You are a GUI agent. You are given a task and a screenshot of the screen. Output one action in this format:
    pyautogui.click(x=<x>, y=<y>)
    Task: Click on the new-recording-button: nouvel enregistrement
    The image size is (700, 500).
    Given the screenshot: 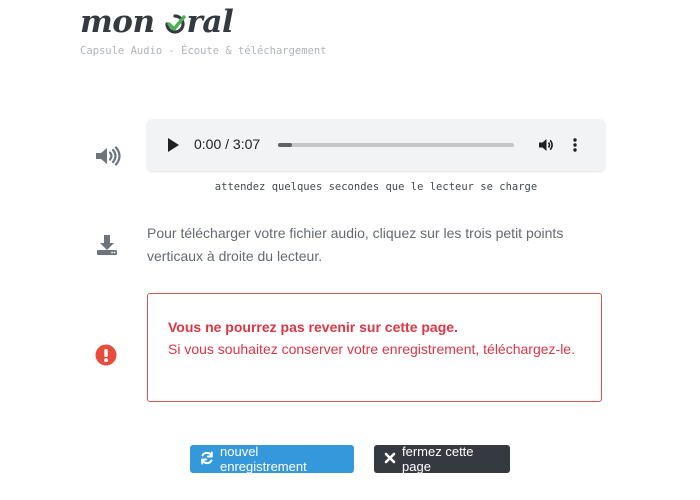 What is the action you would take?
    pyautogui.click(x=272, y=459)
    